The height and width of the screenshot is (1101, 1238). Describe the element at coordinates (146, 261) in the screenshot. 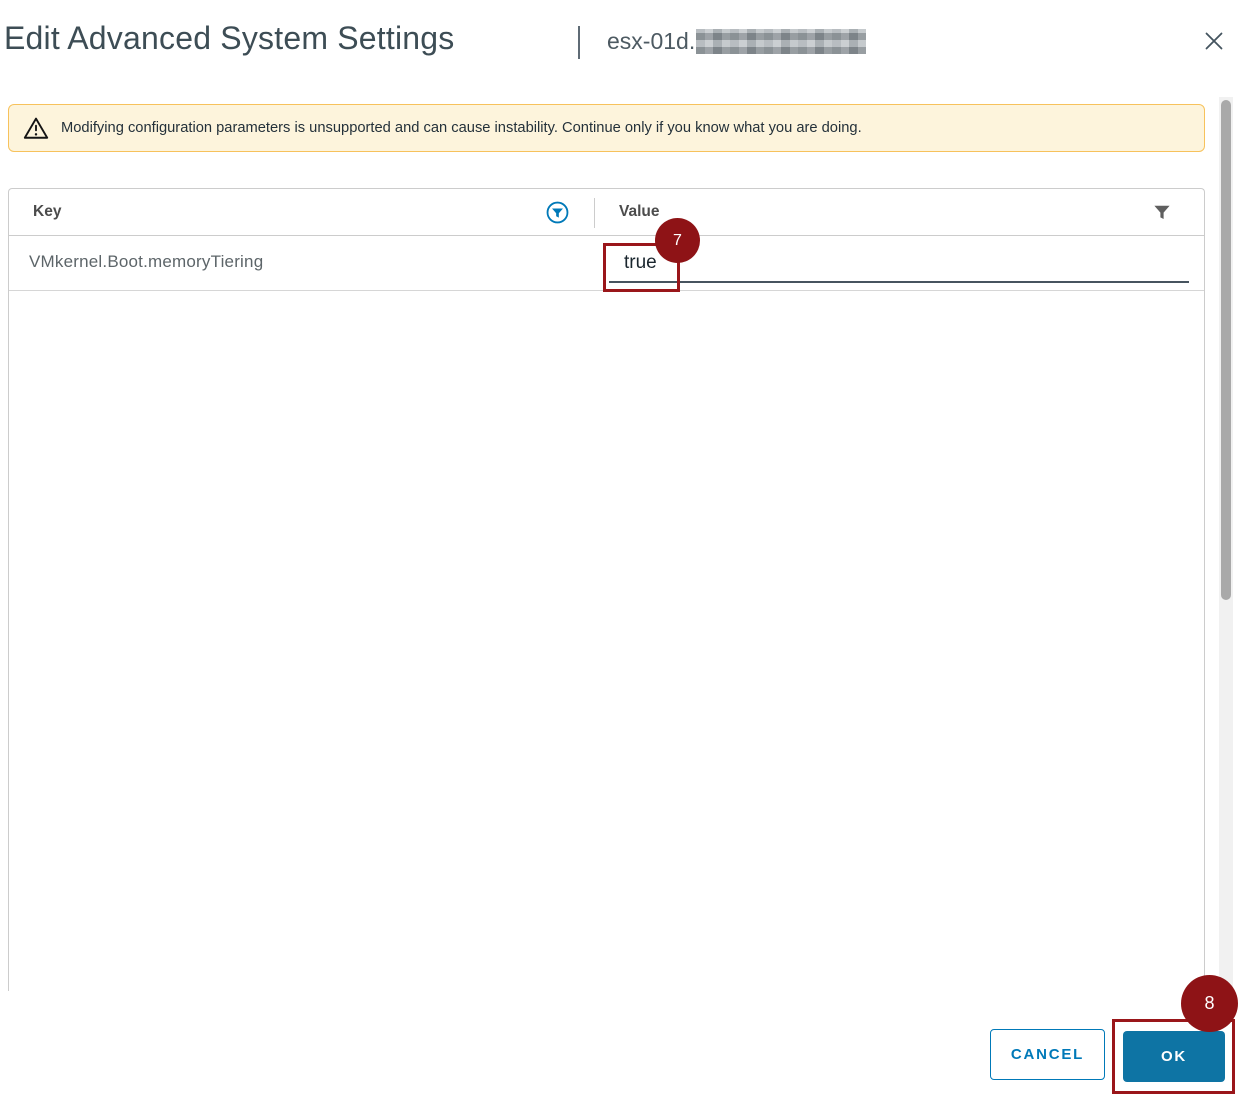

I see `setting-key-label: VMkernel.Boot.memoryTiering` at that location.